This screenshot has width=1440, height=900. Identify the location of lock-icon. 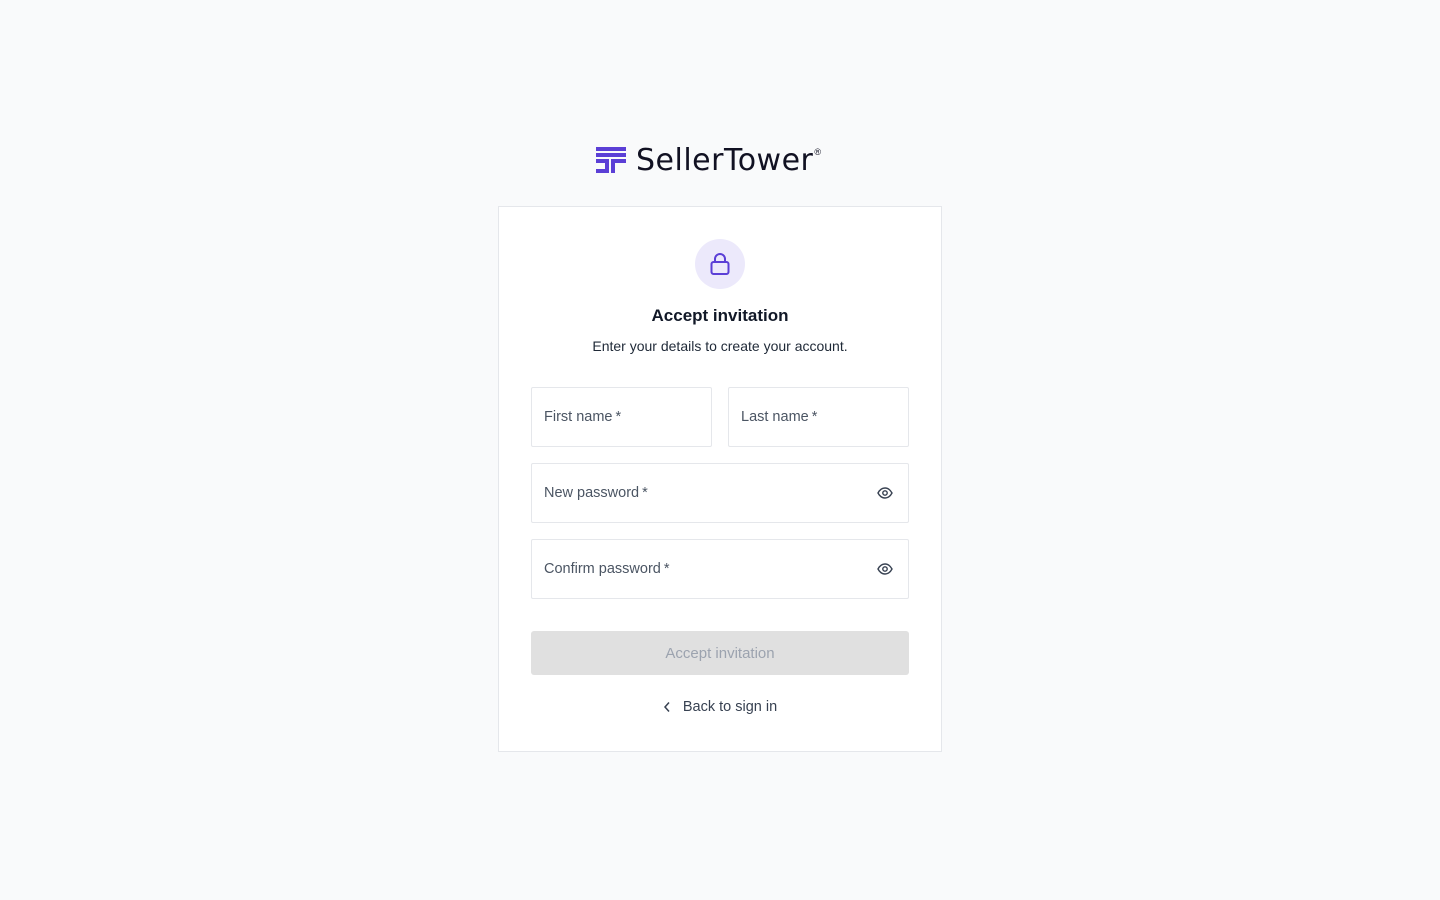
(720, 264).